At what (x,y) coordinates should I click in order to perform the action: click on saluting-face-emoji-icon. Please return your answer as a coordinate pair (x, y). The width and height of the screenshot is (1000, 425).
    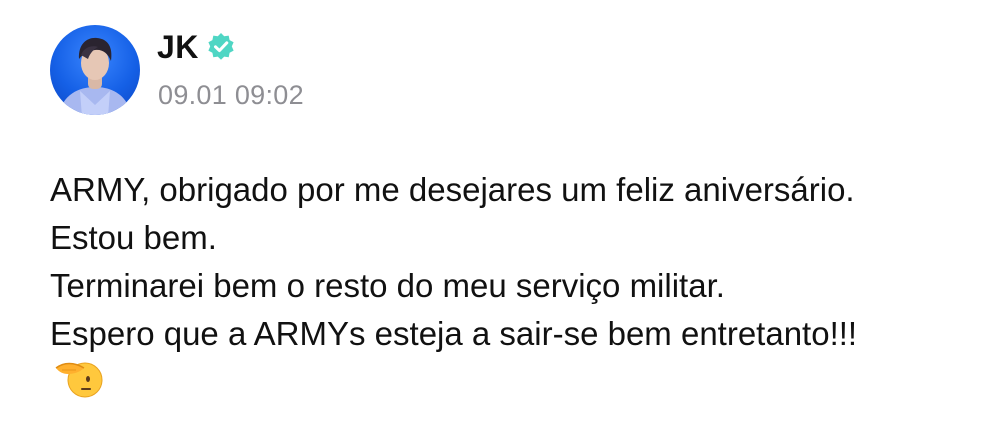
    Looking at the image, I should click on (78, 377).